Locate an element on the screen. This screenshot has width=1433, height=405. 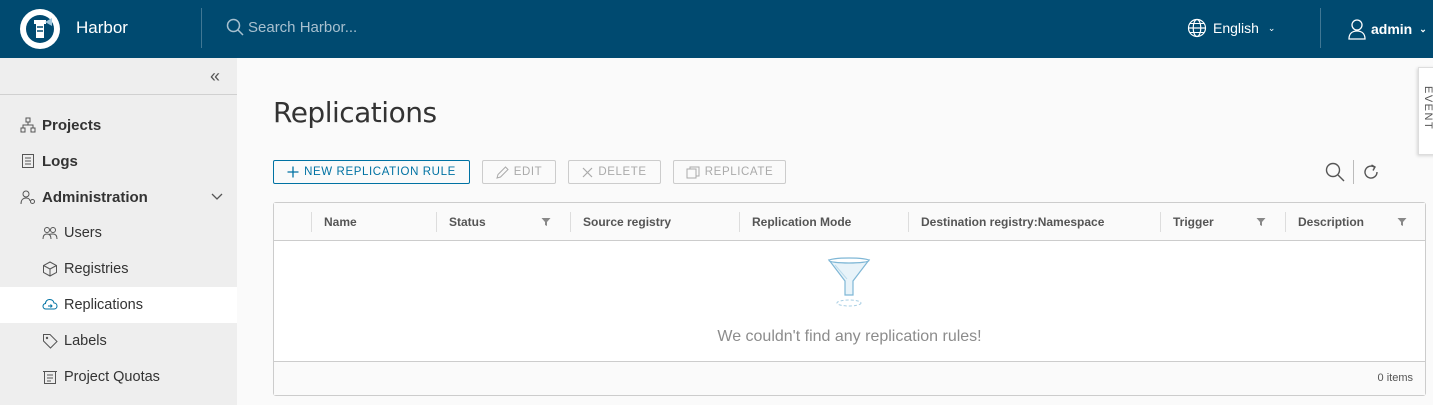
column-header-name: Name is located at coordinates (374, 221).